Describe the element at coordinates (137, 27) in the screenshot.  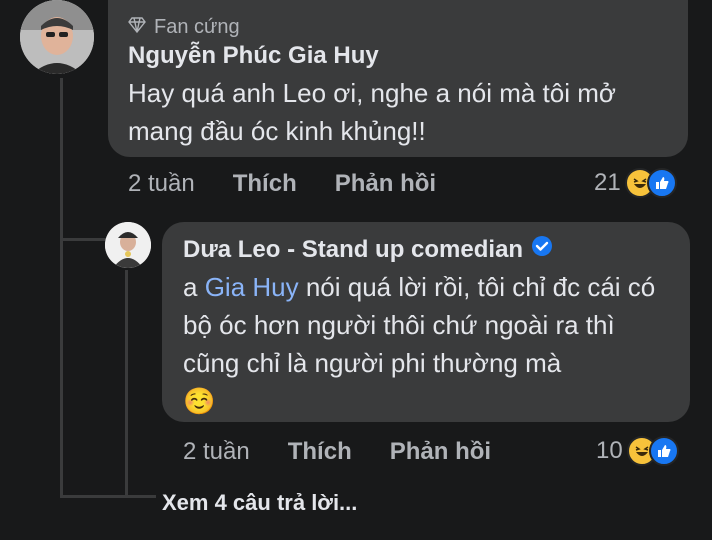
I see `diamond-icon` at that location.